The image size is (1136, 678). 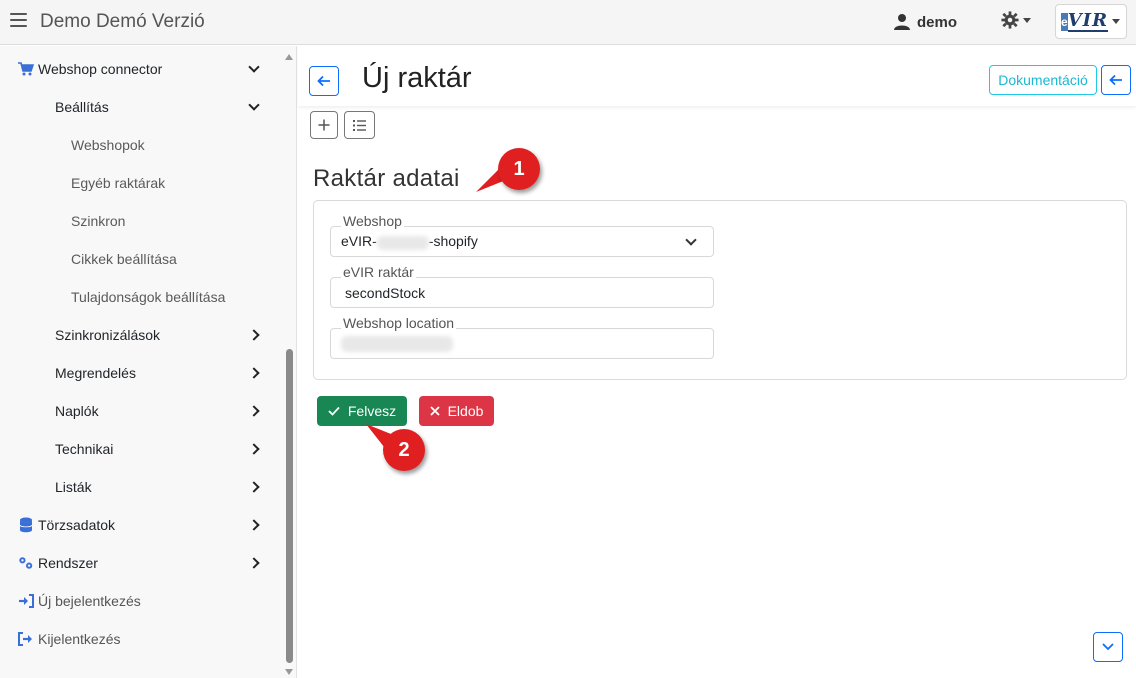 I want to click on scroll-down-arrow-icon, so click(x=289, y=672).